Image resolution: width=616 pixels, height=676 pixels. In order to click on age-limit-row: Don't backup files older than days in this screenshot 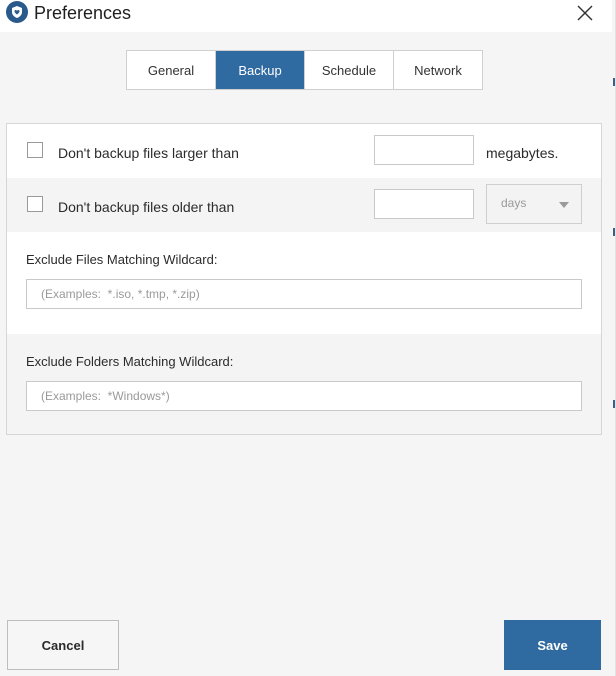, I will do `click(304, 205)`.